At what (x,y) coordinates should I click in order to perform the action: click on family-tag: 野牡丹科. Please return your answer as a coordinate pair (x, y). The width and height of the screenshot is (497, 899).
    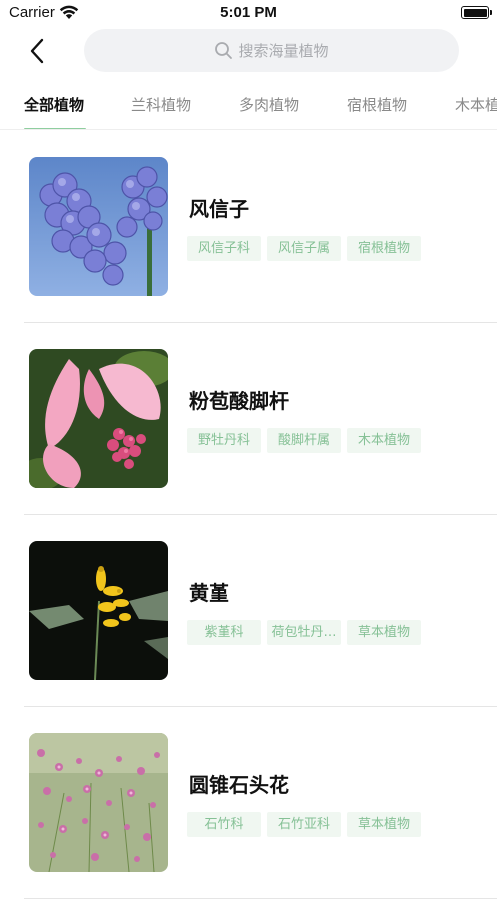
    Looking at the image, I should click on (224, 440).